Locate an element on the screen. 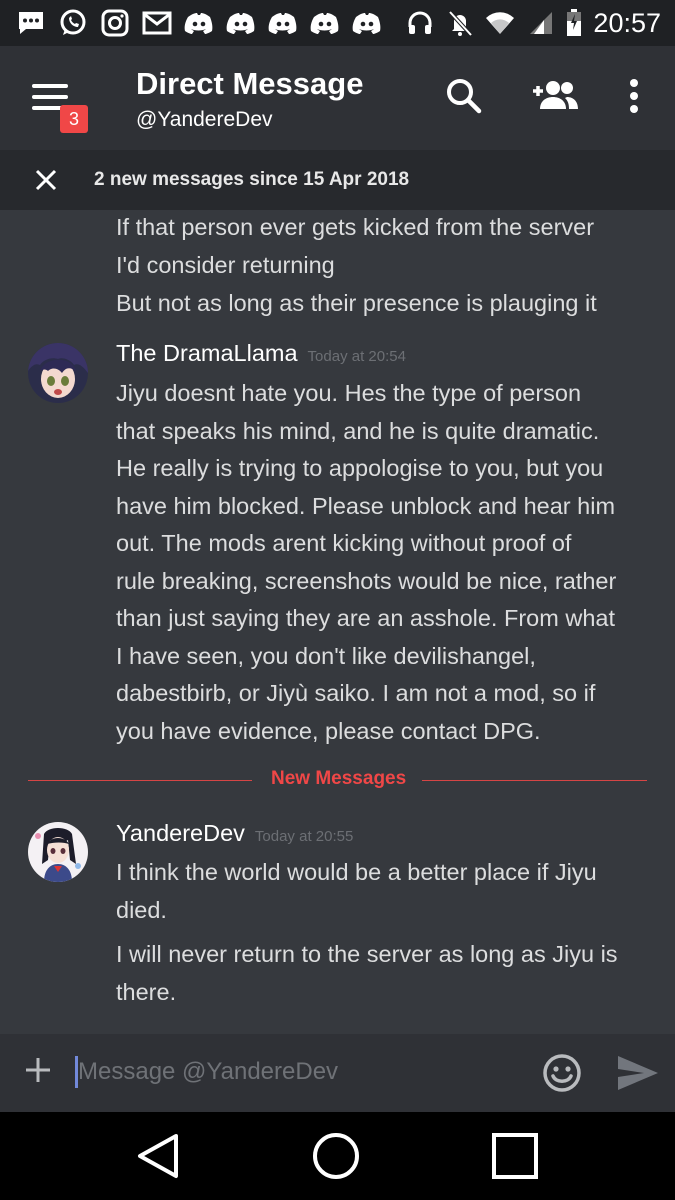 The height and width of the screenshot is (1200, 675). app-bar: 3 Direct Message @YandereDev is located at coordinates (337, 98).